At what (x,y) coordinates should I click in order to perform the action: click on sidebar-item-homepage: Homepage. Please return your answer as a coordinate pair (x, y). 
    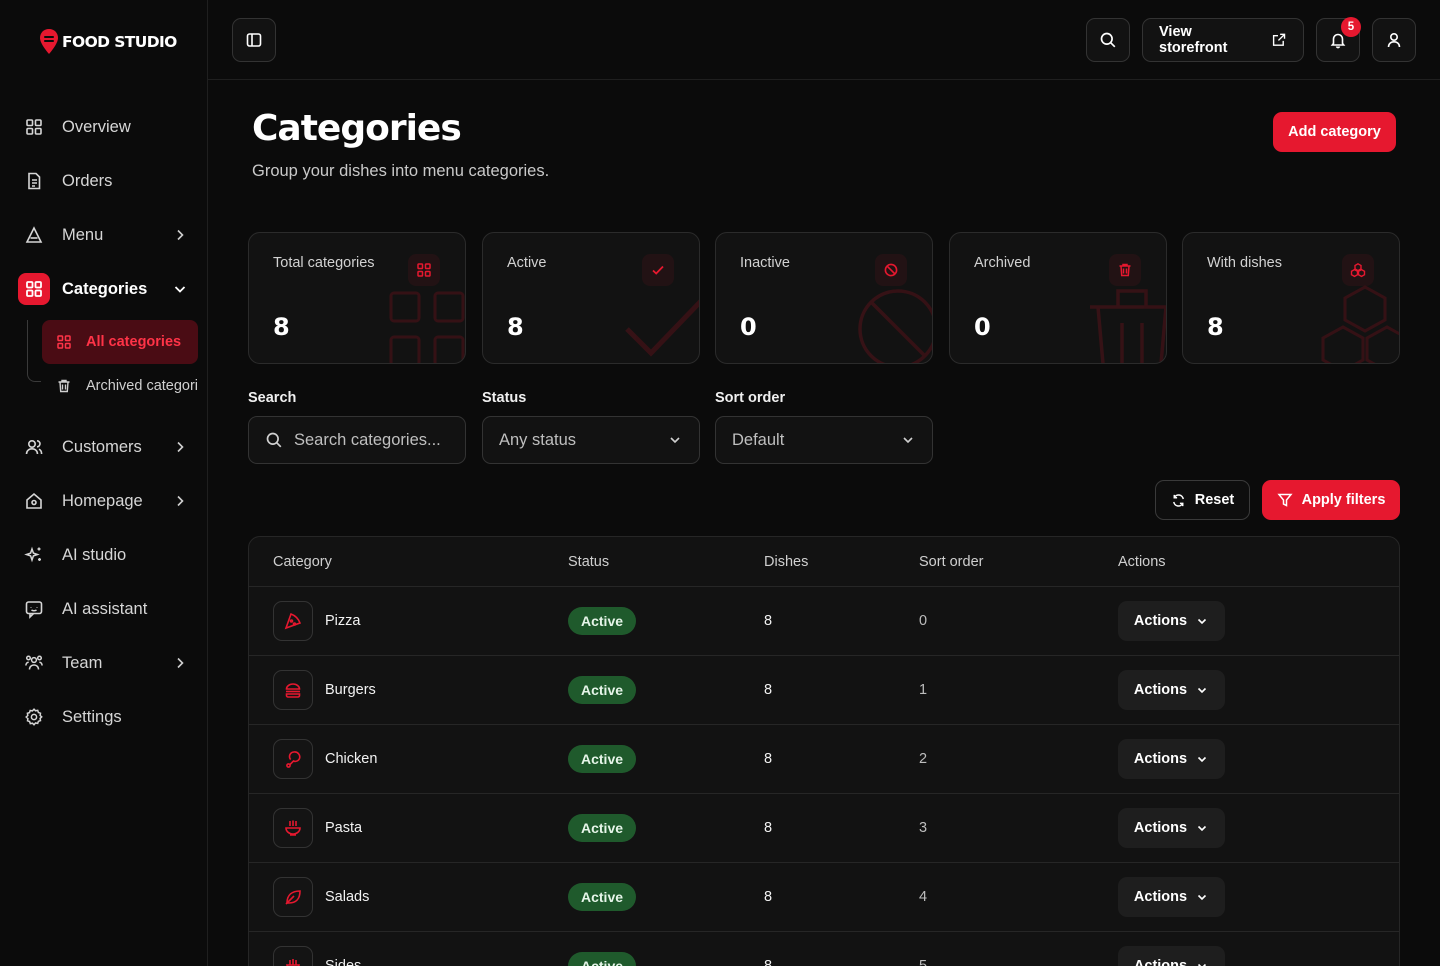
    Looking at the image, I should click on (108, 501).